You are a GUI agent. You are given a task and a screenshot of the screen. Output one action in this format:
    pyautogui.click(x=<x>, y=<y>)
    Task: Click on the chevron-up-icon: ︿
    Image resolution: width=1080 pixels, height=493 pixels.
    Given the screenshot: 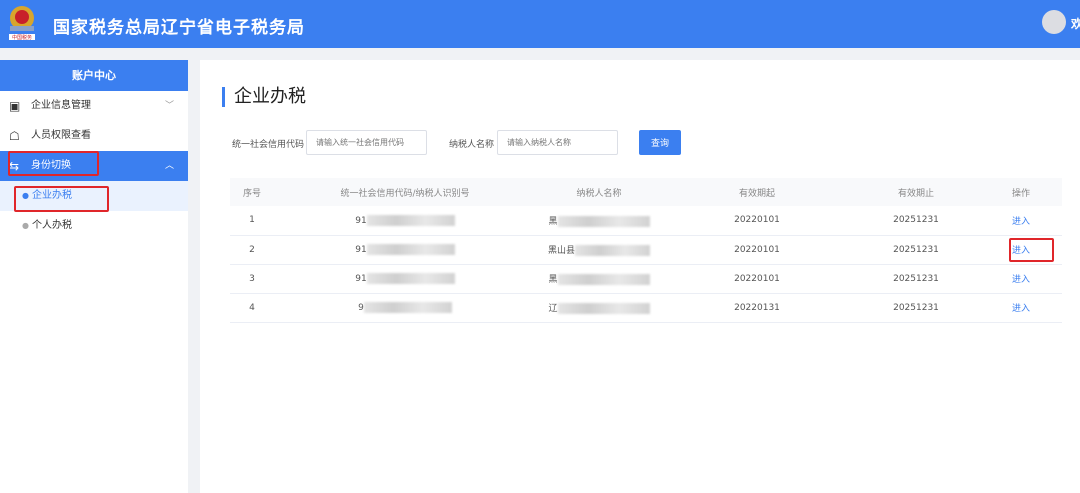 What is the action you would take?
    pyautogui.click(x=169, y=166)
    